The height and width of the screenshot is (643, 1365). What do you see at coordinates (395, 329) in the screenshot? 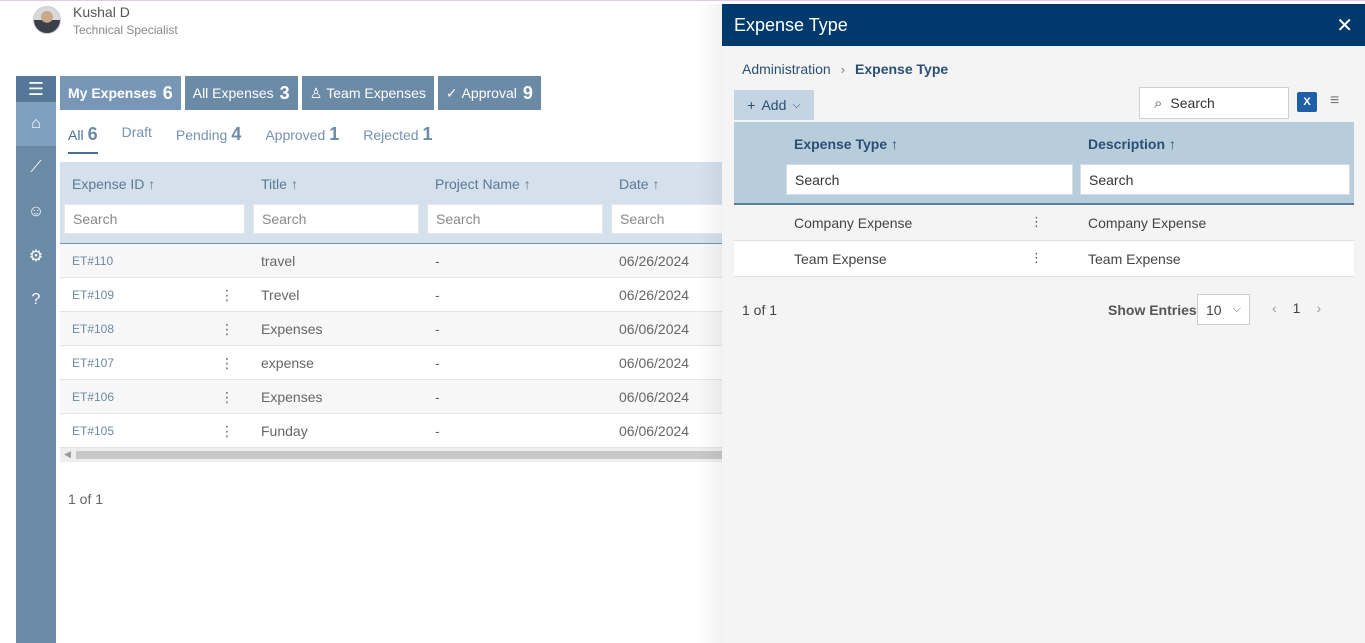
I see `table-row: ET#108 ⋮ Expenses - 06/06/2024` at bounding box center [395, 329].